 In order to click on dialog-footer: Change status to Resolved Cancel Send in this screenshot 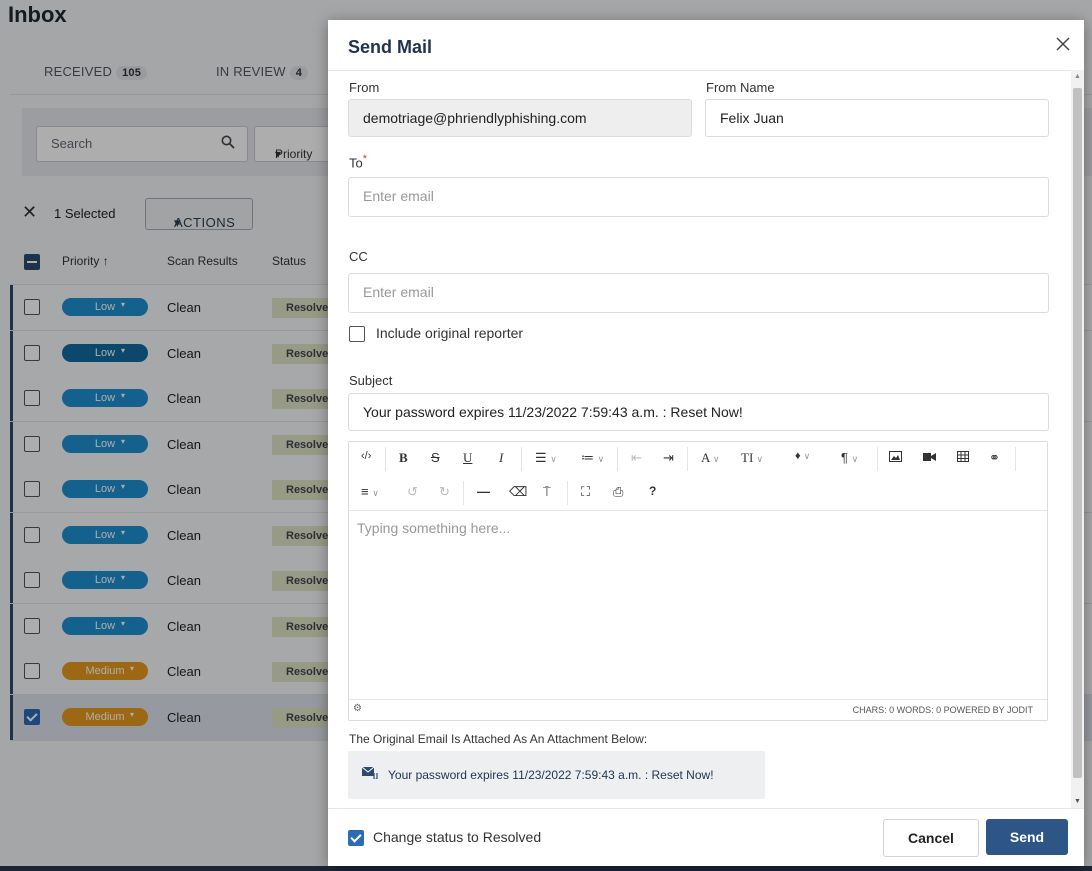, I will do `click(706, 837)`.